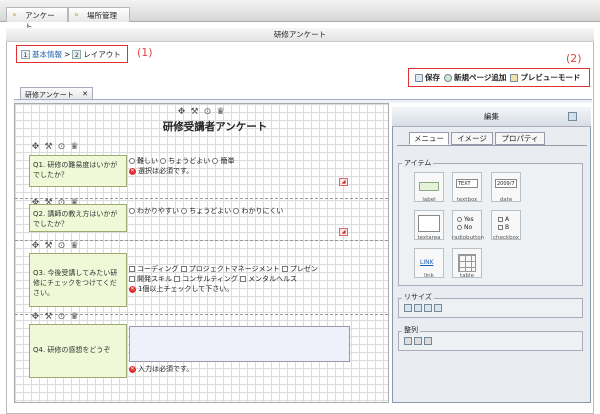 The width and height of the screenshot is (600, 414). Describe the element at coordinates (239, 344) in the screenshot. I see `q4-textarea` at that location.